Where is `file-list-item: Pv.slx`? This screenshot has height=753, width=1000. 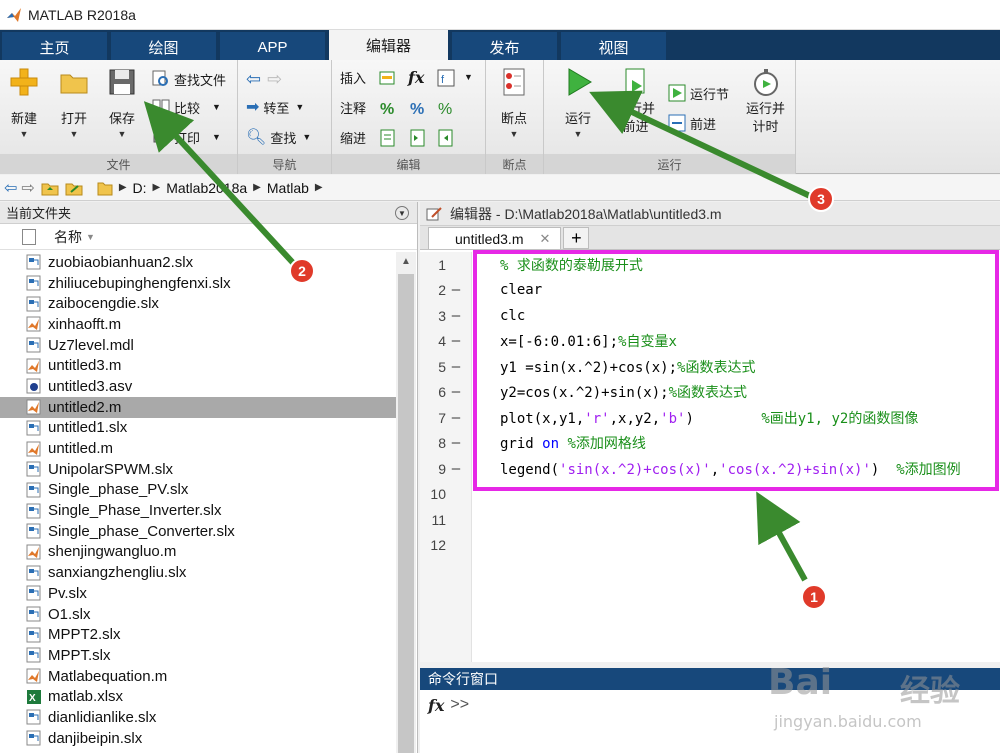 file-list-item: Pv.slx is located at coordinates (198, 593).